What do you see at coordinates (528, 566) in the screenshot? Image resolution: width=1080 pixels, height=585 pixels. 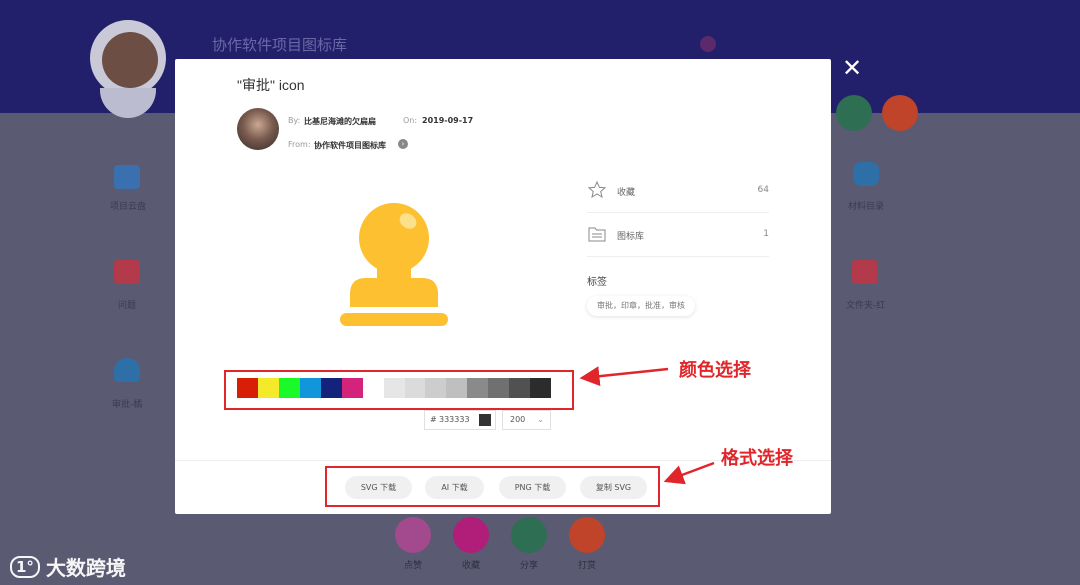 I see `action-label: 分享` at bounding box center [528, 566].